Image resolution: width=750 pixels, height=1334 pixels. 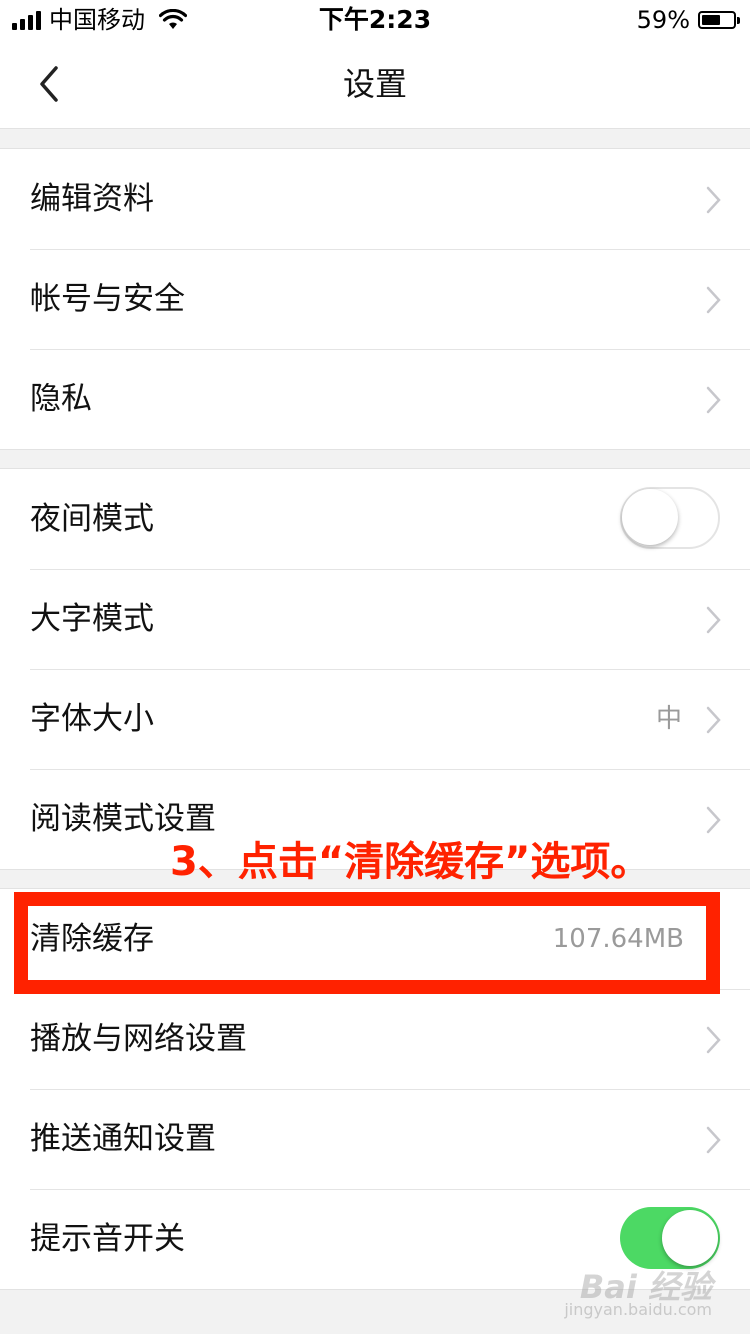 I want to click on battery-fill, so click(x=711, y=20).